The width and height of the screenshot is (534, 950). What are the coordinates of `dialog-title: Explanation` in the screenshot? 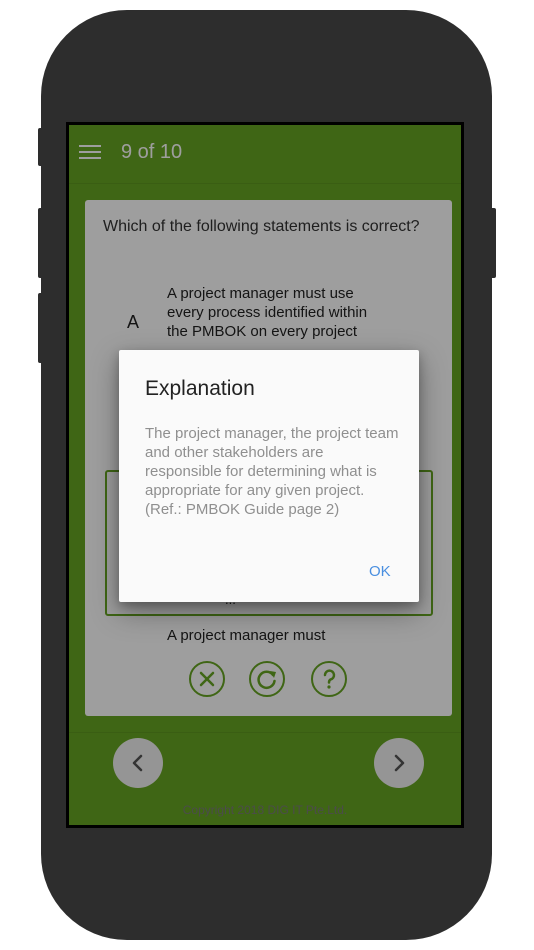 It's located at (200, 388).